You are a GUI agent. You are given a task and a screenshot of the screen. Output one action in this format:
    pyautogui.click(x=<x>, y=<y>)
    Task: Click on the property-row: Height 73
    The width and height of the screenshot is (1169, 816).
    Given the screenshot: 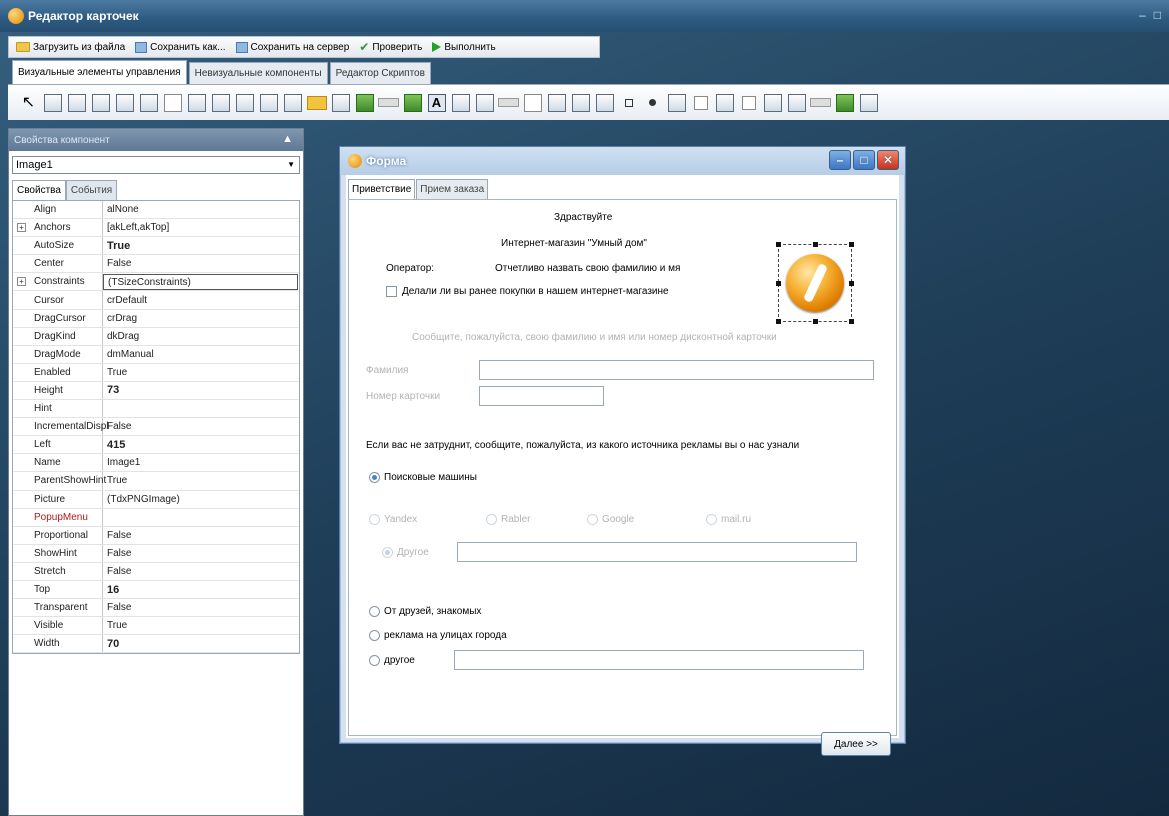 What is the action you would take?
    pyautogui.click(x=156, y=391)
    